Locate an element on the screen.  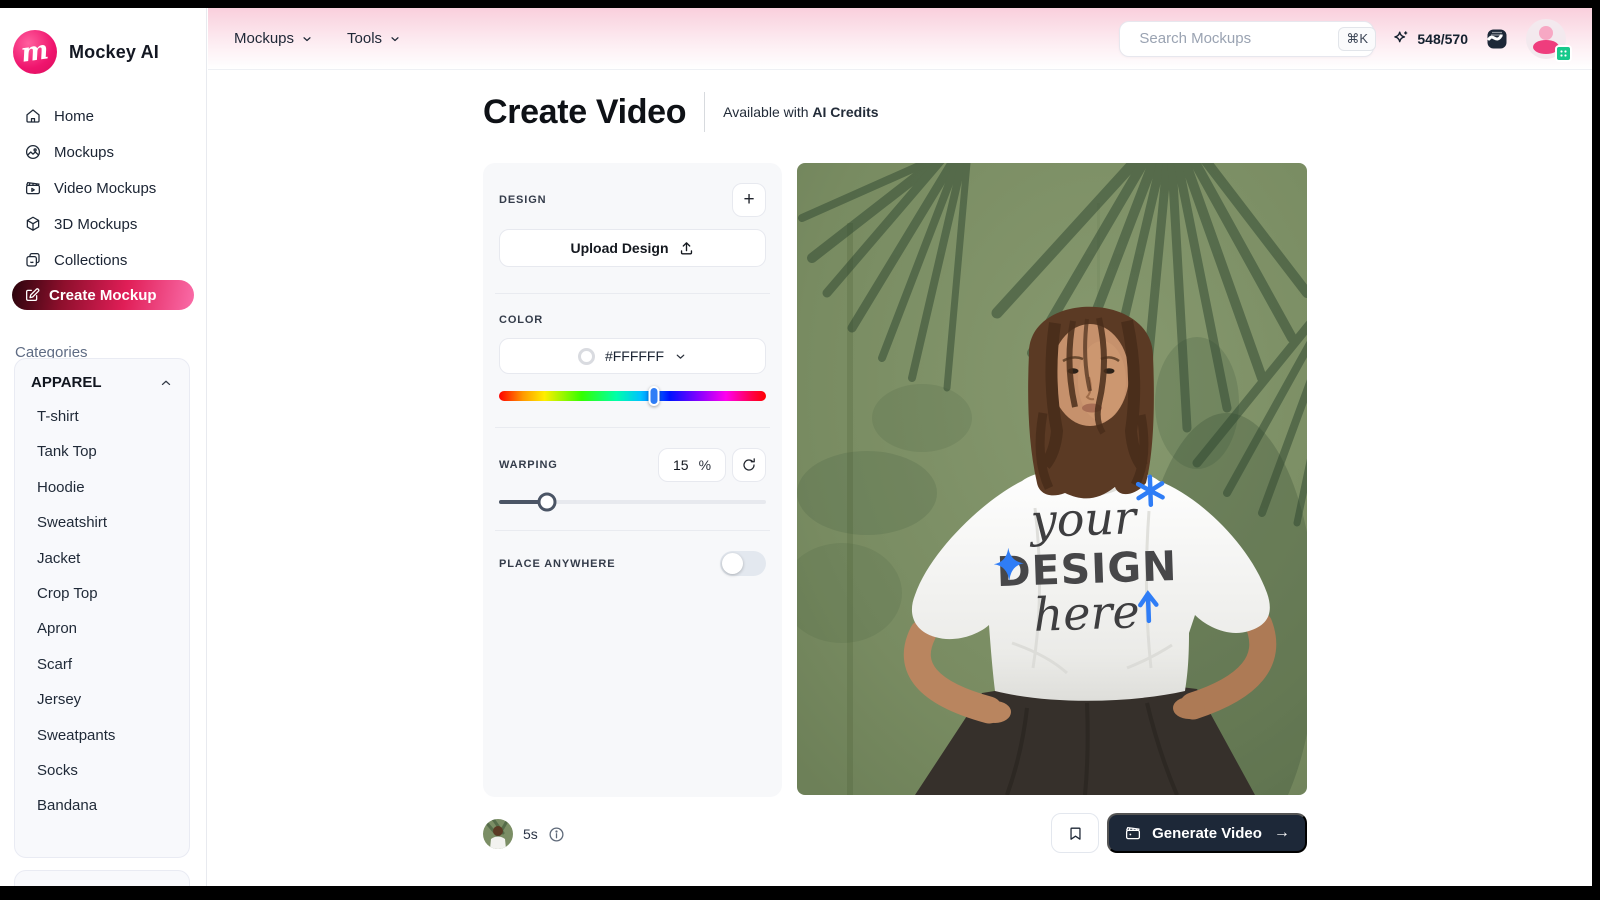
image-circle-icon is located at coordinates (33, 152).